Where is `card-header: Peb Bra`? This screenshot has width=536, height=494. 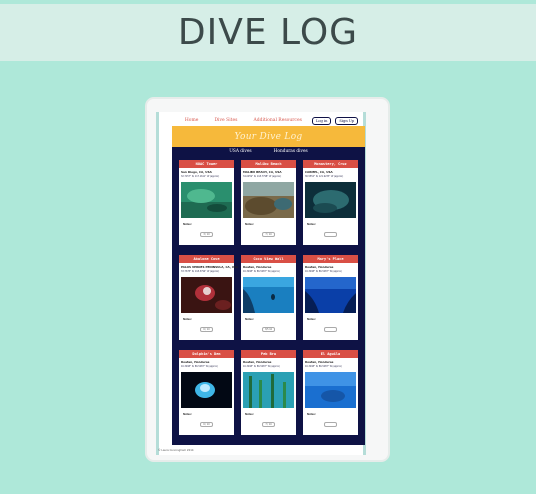 card-header: Peb Bra is located at coordinates (268, 354).